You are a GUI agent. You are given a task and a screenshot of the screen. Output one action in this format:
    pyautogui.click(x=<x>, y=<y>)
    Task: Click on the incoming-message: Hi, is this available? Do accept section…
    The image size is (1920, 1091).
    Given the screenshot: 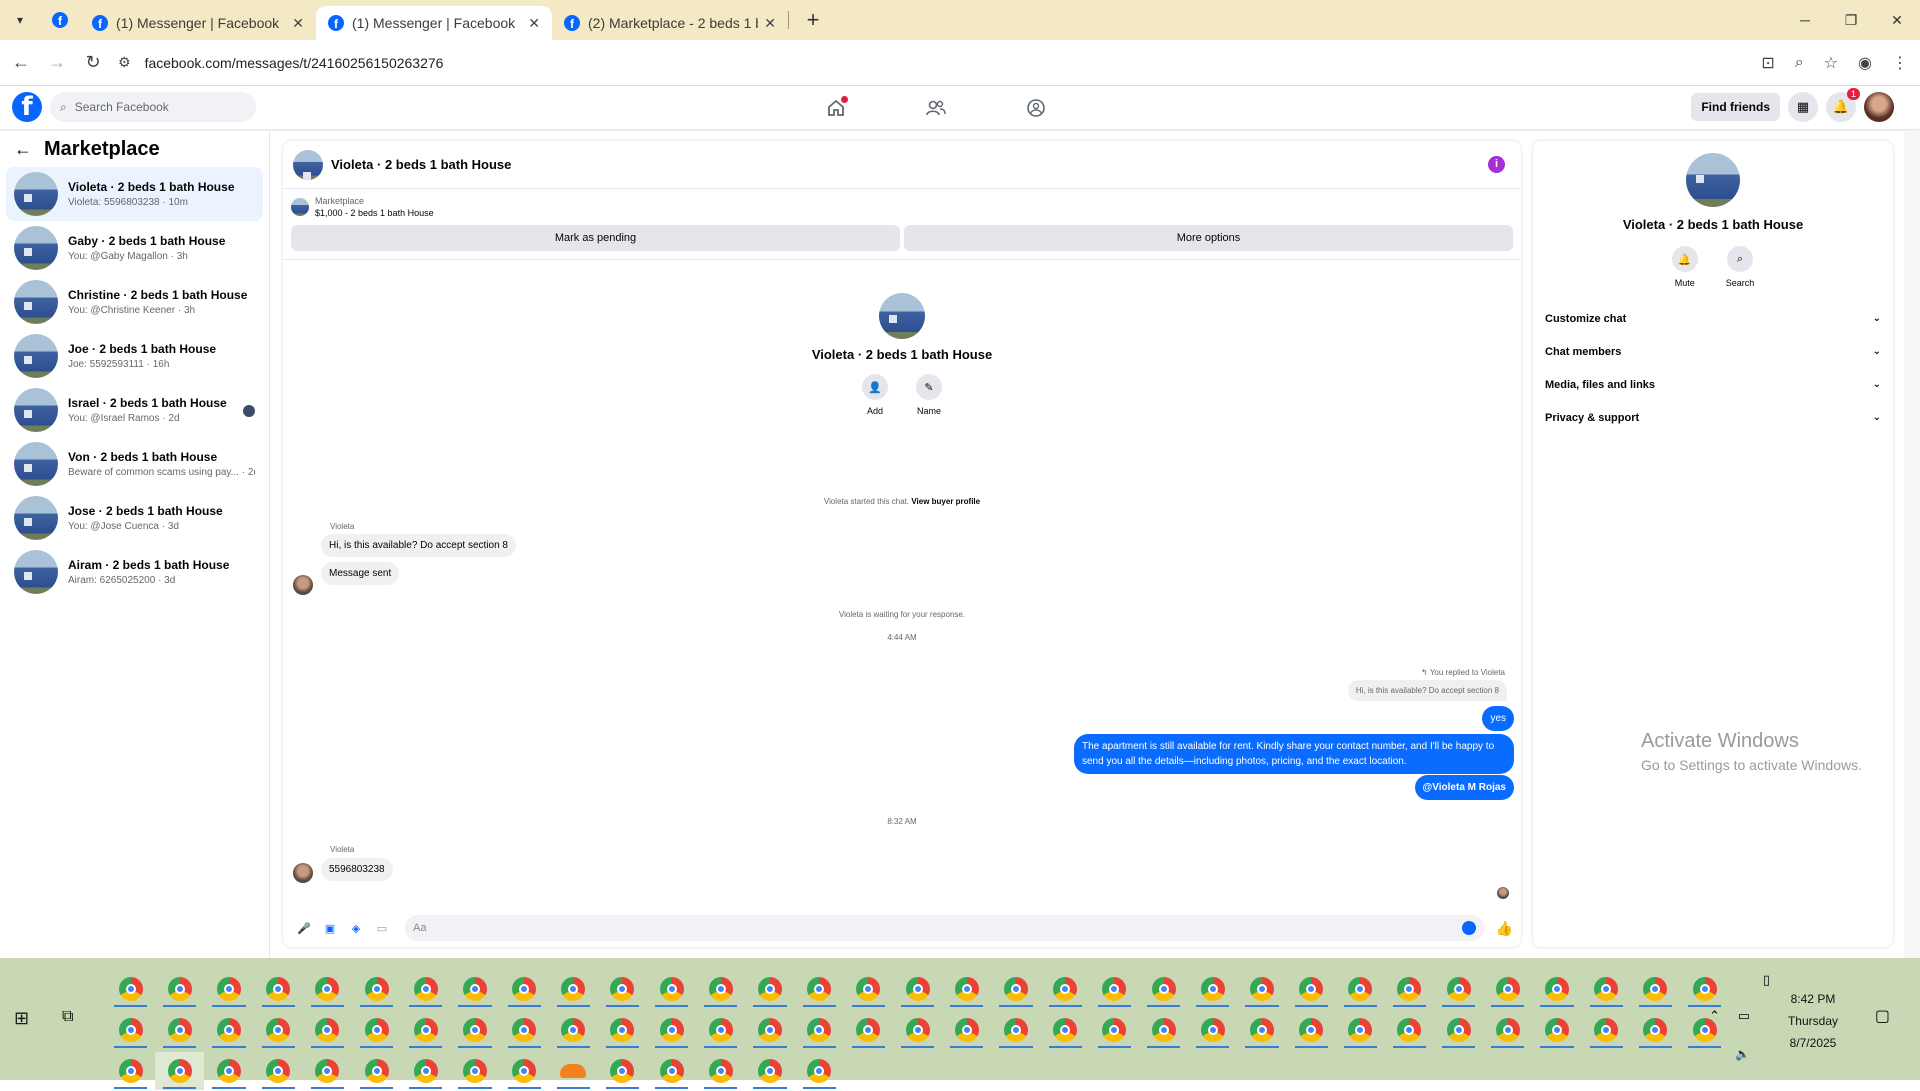 What is the action you would take?
    pyautogui.click(x=418, y=545)
    